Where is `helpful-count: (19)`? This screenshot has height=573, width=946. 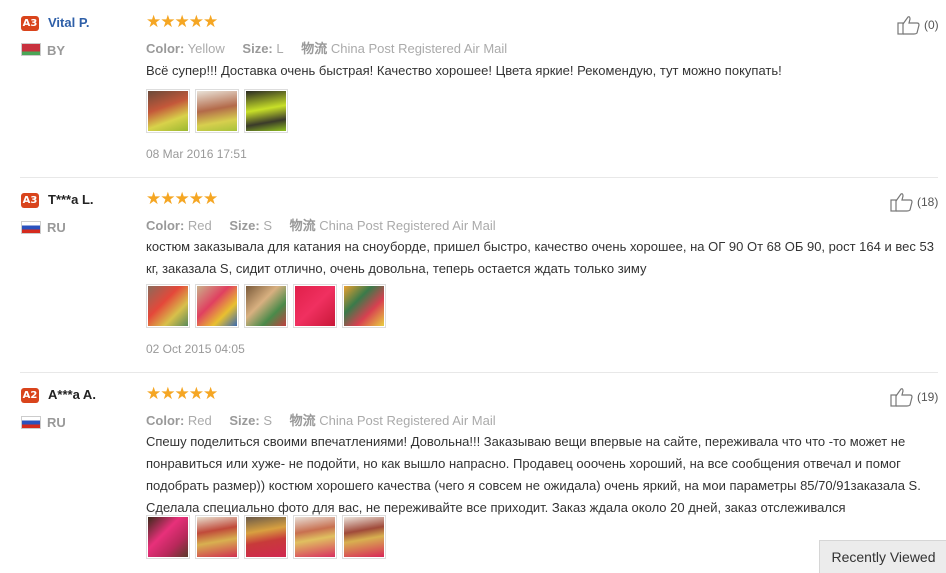
helpful-count: (19) is located at coordinates (928, 397).